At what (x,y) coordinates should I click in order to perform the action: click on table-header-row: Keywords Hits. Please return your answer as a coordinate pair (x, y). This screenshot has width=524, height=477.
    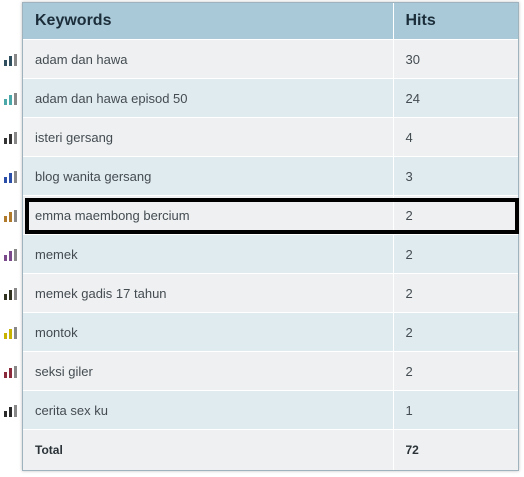
    Looking at the image, I should click on (270, 21).